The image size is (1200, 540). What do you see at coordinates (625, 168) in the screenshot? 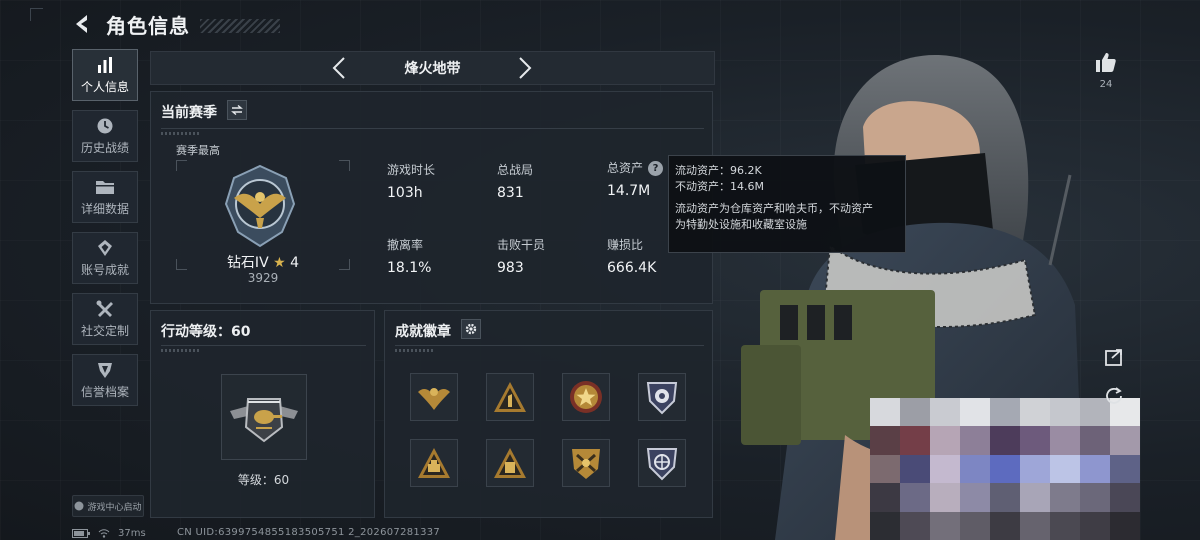
I see `stat-label: 总资产` at bounding box center [625, 168].